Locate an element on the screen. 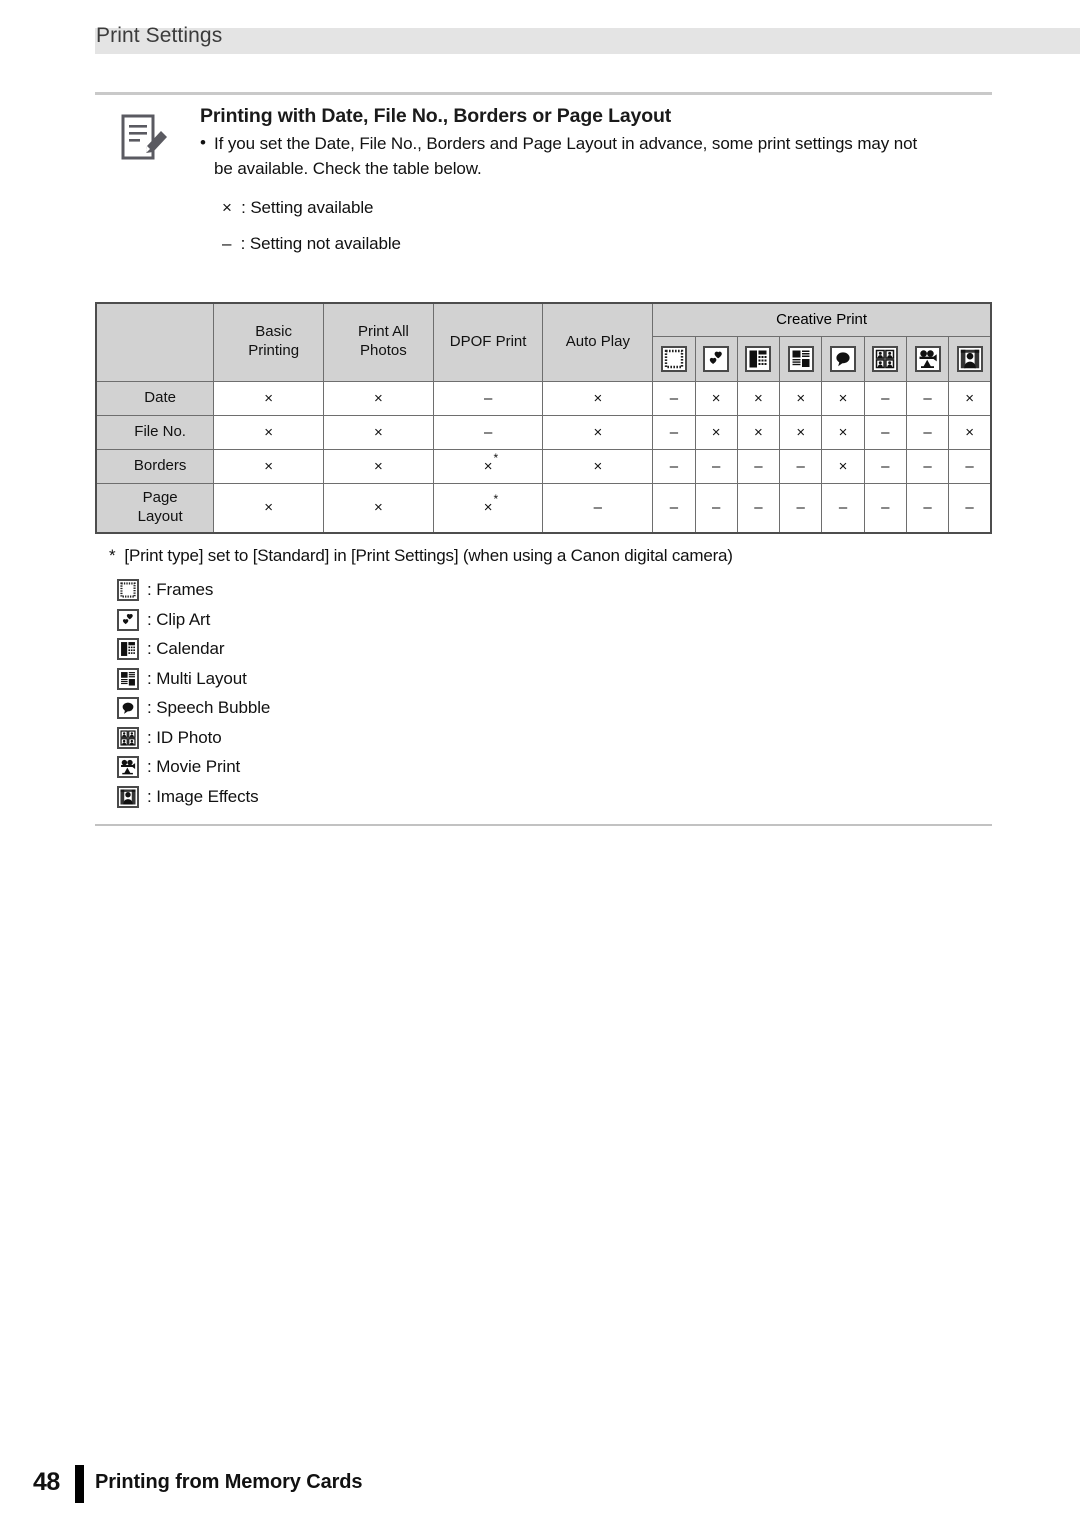 The width and height of the screenshot is (1080, 1529). cell-file-no-frames: – is located at coordinates (674, 432).